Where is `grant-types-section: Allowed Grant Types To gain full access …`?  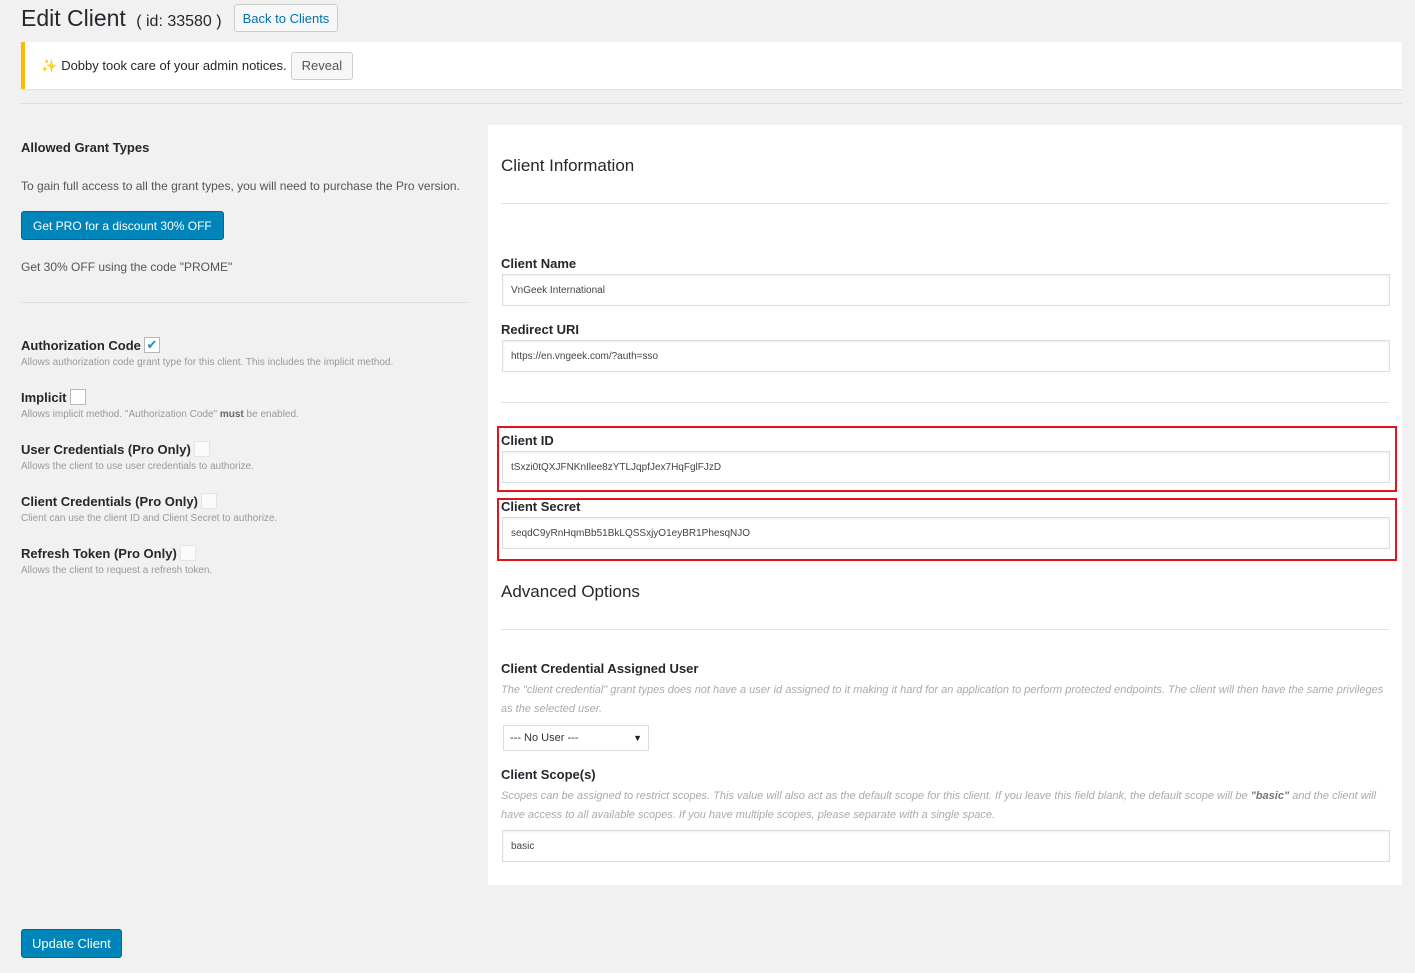 grant-types-section: Allowed Grant Types To gain full access … is located at coordinates (244, 358).